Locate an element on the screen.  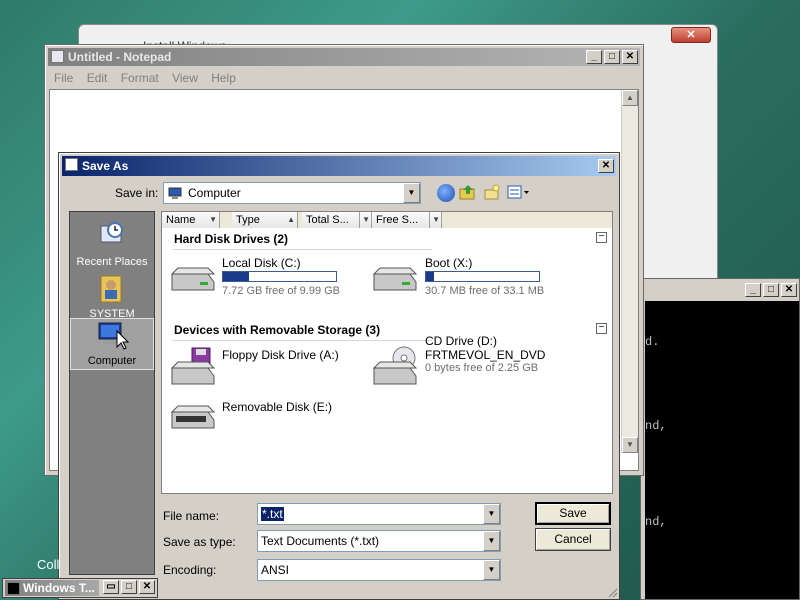
save-as-title: Save As is located at coordinates (105, 166).